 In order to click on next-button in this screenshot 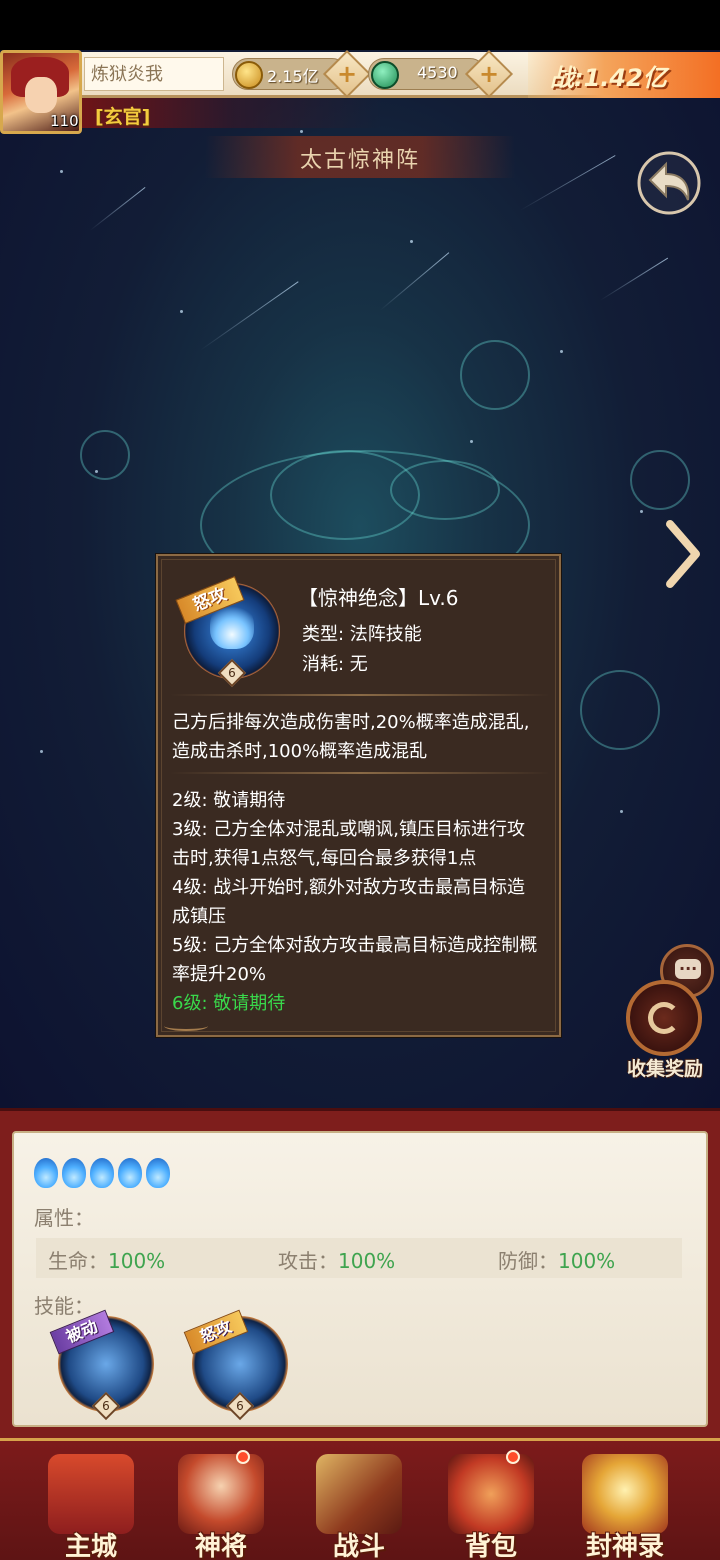, I will do `click(682, 554)`.